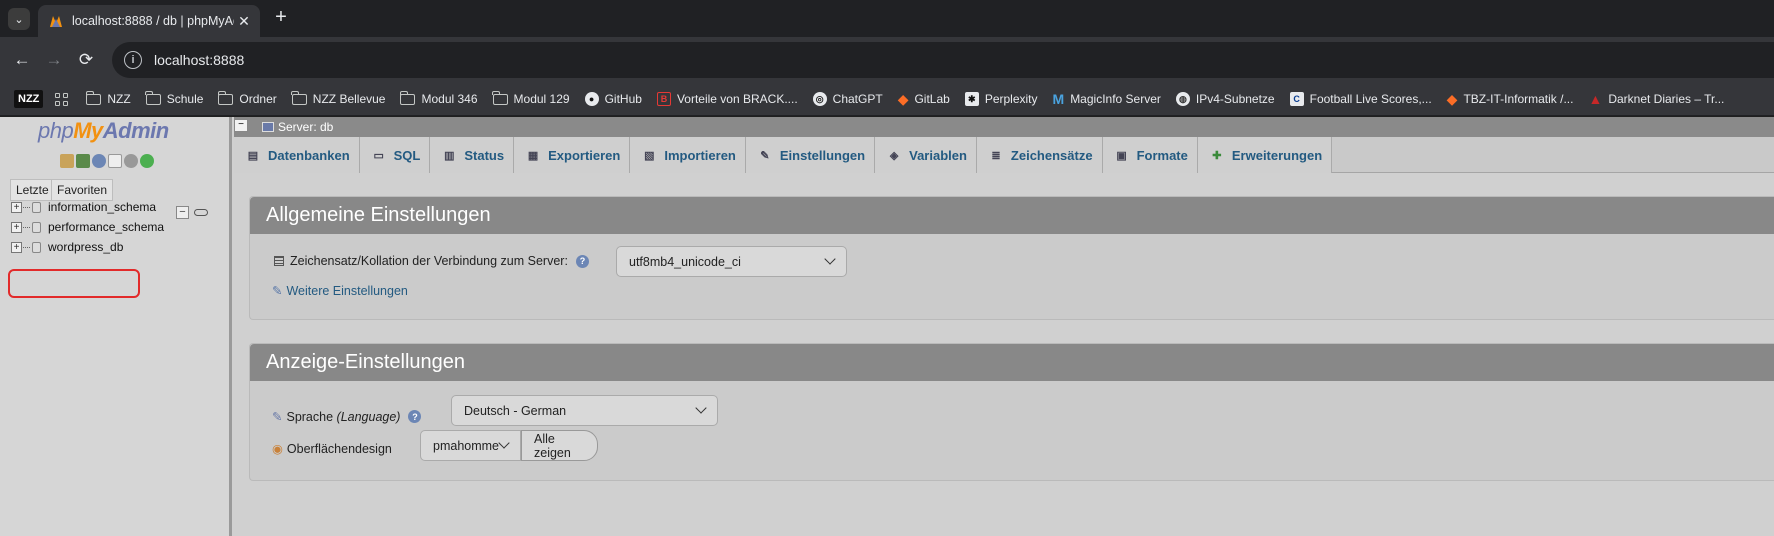 This screenshot has width=1774, height=536. I want to click on bookmark-schule: Schule, so click(174, 98).